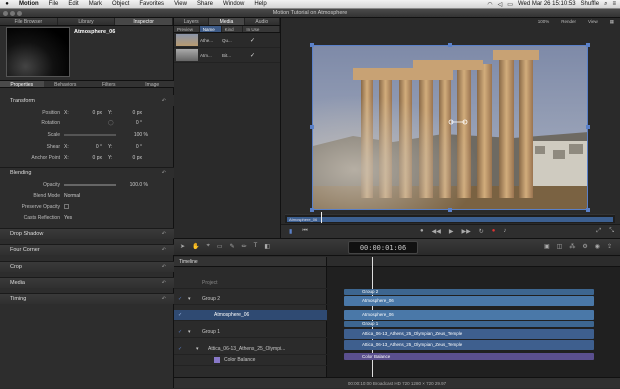 Image resolution: width=620 pixels, height=389 pixels. I want to click on window-layout-icon: ▦, so click(612, 22).